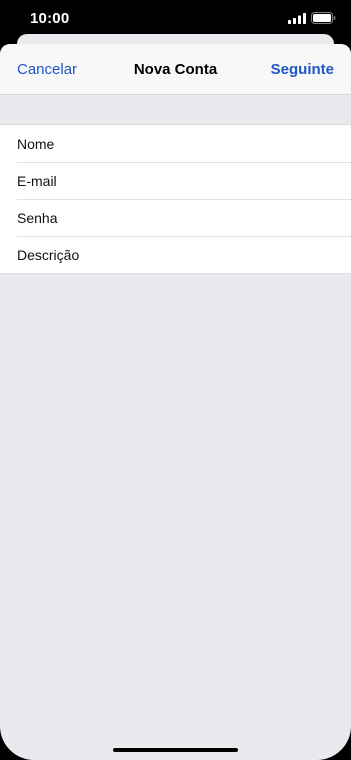 Image resolution: width=351 pixels, height=760 pixels. I want to click on signal-icon, so click(297, 18).